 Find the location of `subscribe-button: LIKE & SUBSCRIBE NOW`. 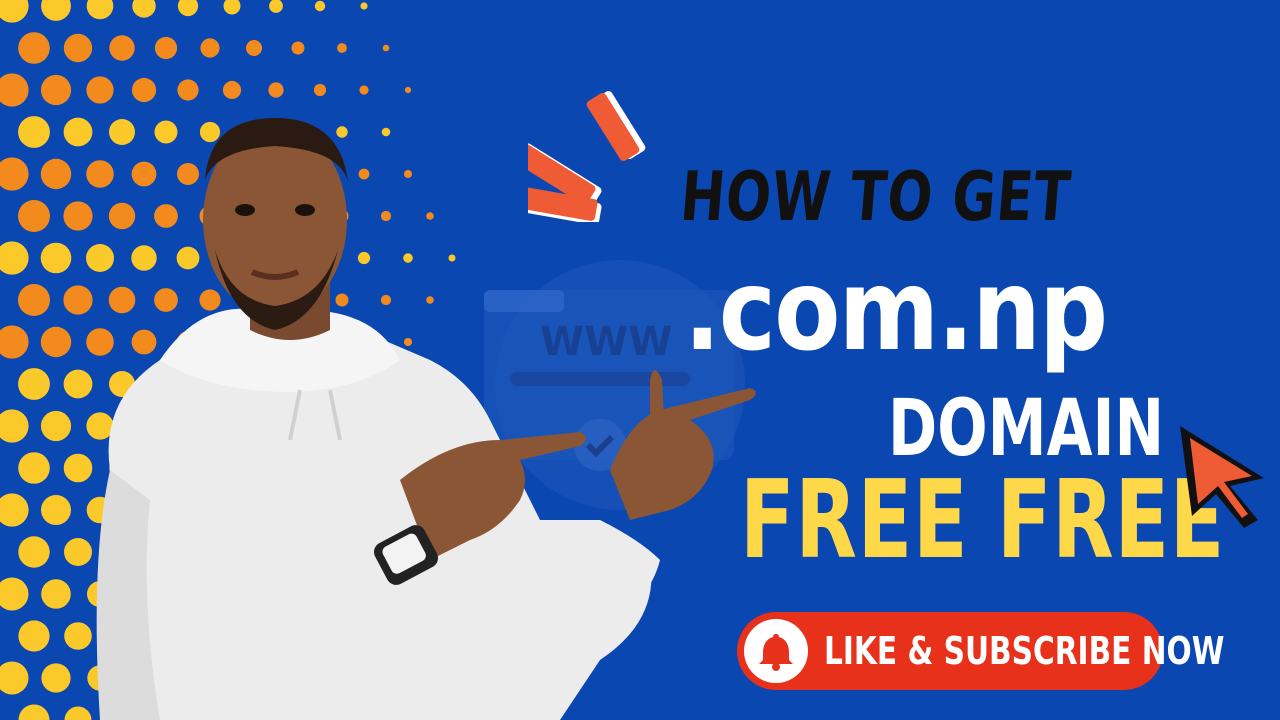

subscribe-button: LIKE & SUBSCRIBE NOW is located at coordinates (980, 651).